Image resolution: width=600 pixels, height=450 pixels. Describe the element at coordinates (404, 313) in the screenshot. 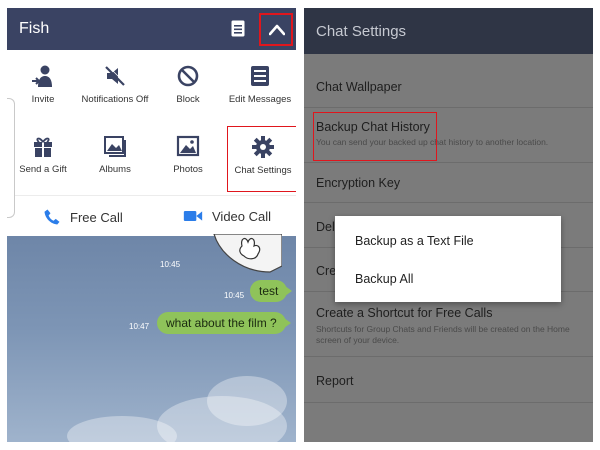

I see `create-shortcut-item: Create a Shortcut for Free Calls` at that location.